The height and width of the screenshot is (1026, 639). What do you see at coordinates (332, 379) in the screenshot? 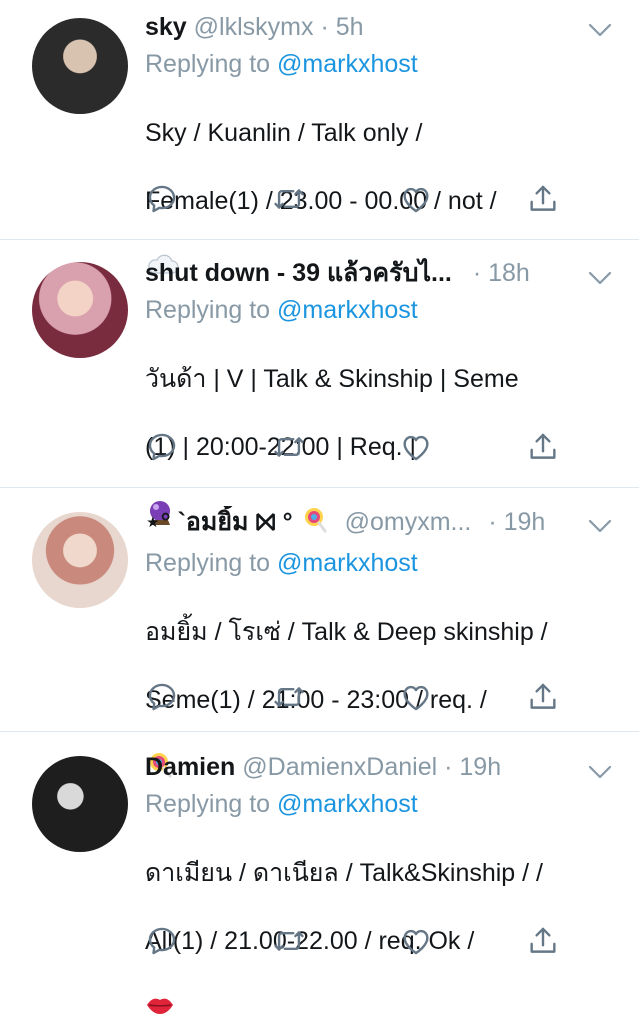
I see `tweet-text-line-1: วันด้า | V | Talk & Skinship | Seme` at bounding box center [332, 379].